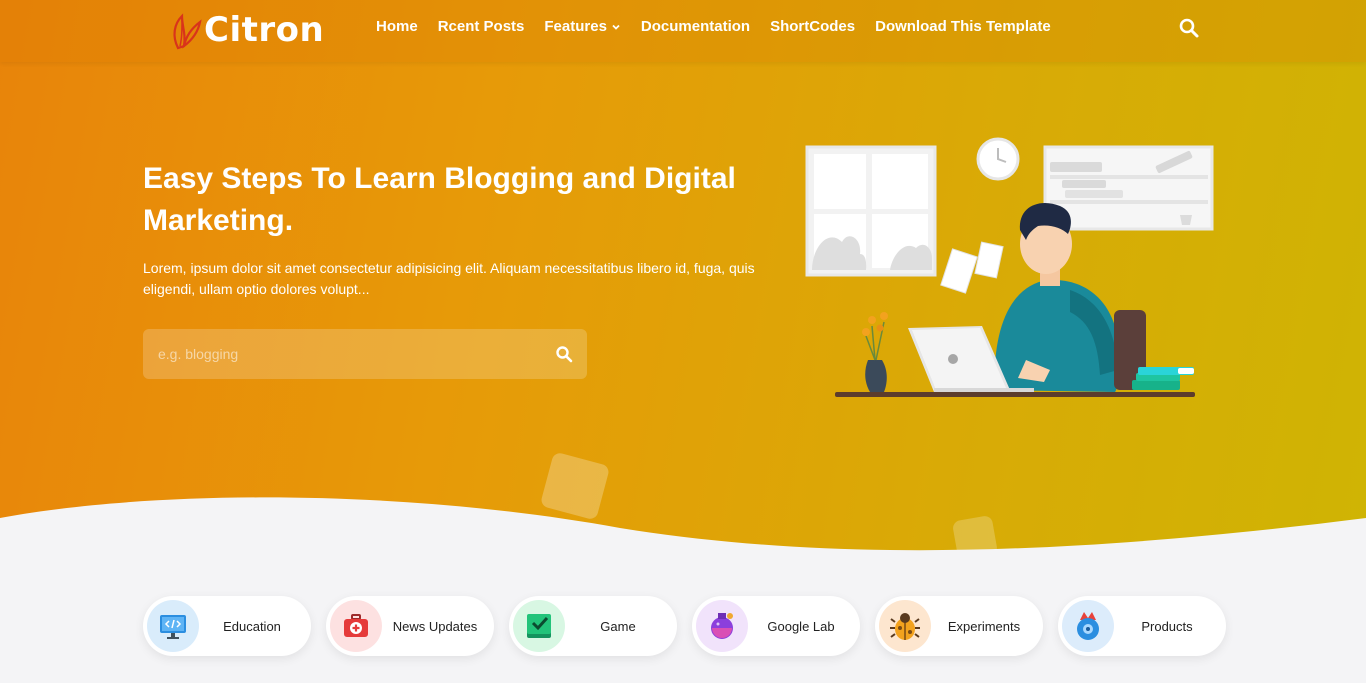 The image size is (1366, 683). I want to click on category-google-lab: Google Lab, so click(776, 626).